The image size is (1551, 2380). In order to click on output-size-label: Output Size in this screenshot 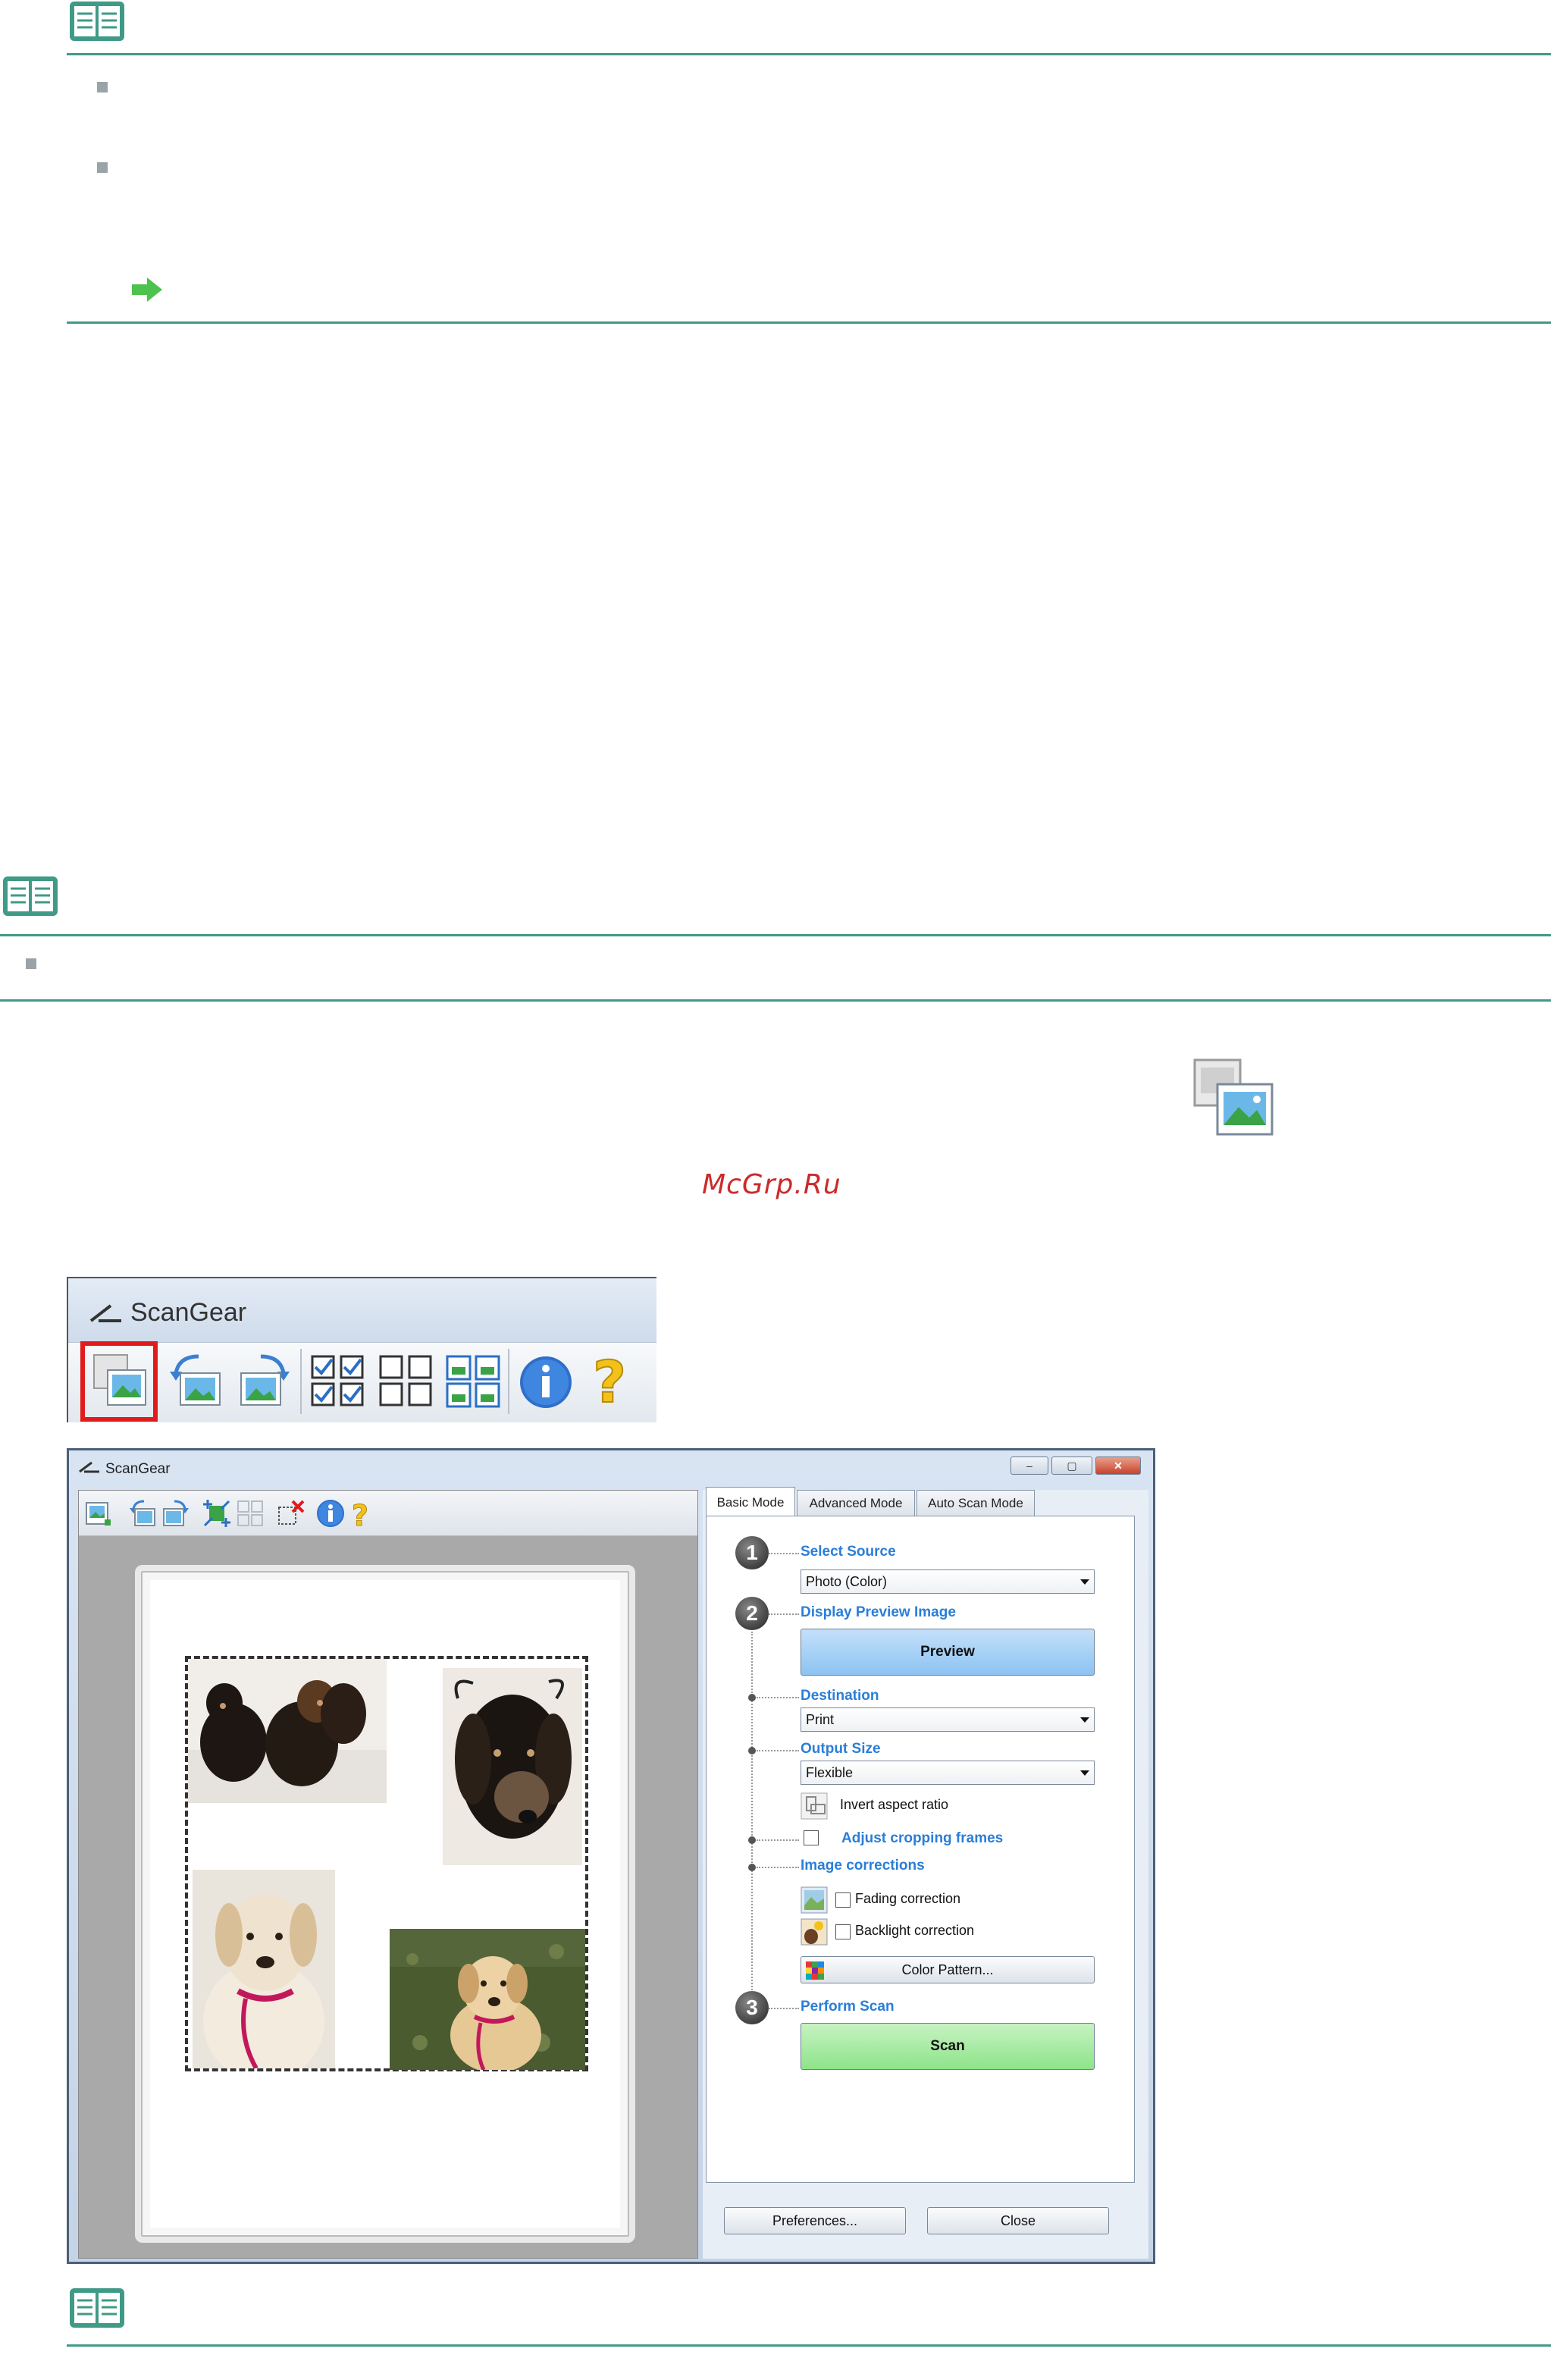, I will do `click(841, 1749)`.